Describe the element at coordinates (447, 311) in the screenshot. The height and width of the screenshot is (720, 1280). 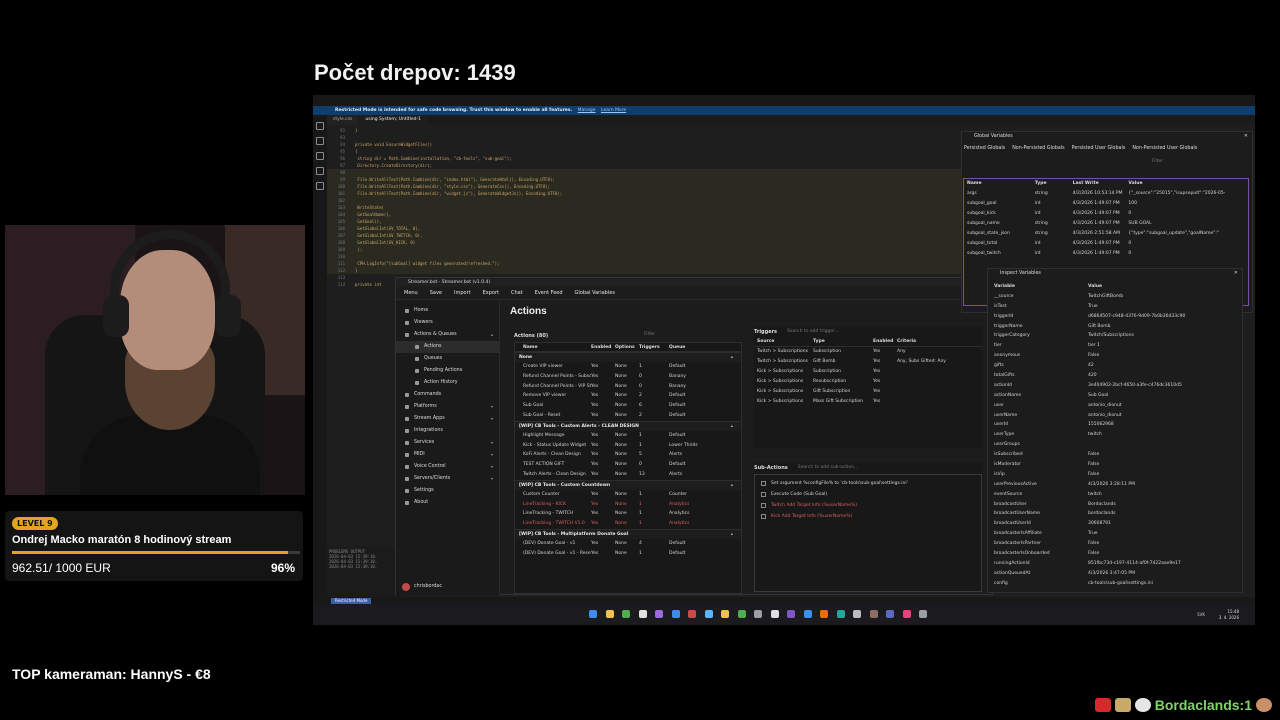
I see `sidebar-item: Home` at that location.